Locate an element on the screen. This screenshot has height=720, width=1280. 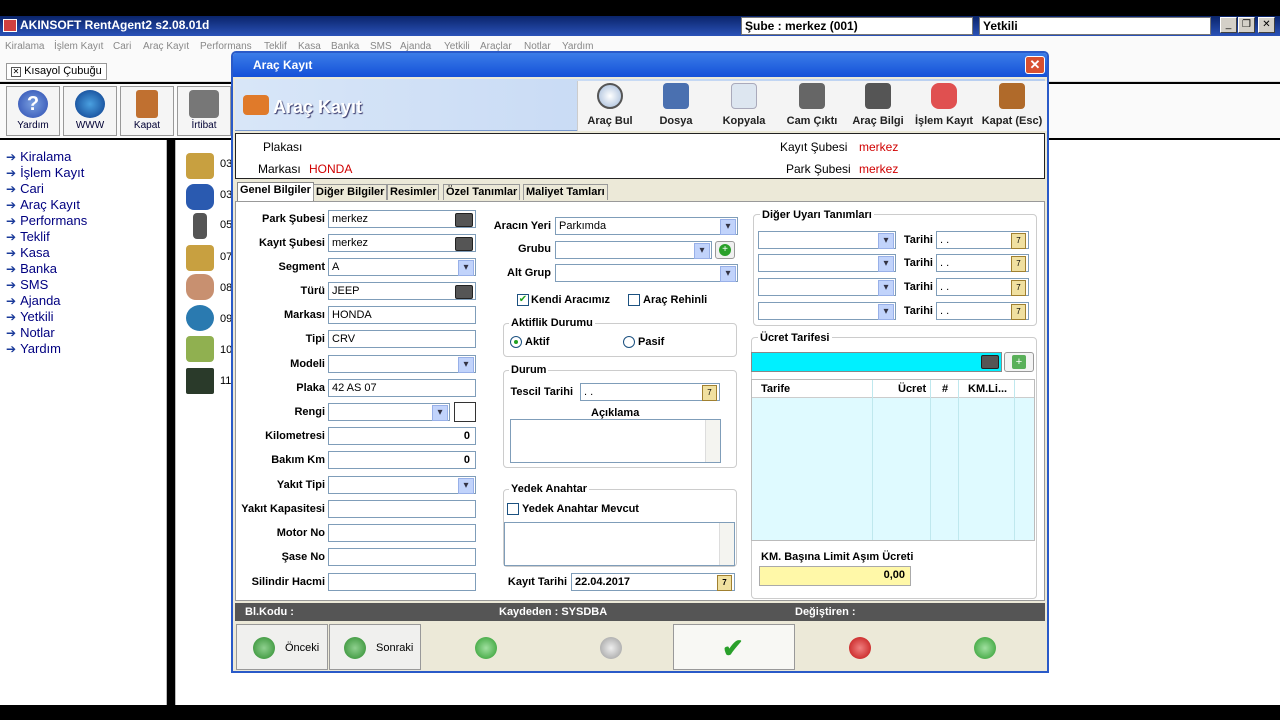
report-icon is located at coordinates (200, 349).